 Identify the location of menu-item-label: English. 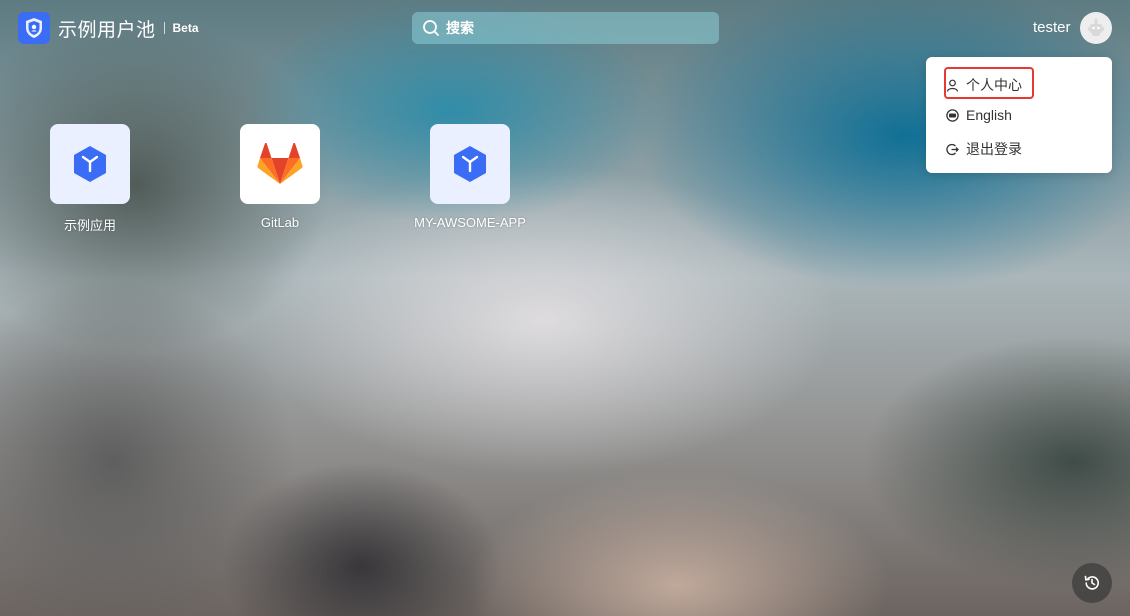
(989, 115).